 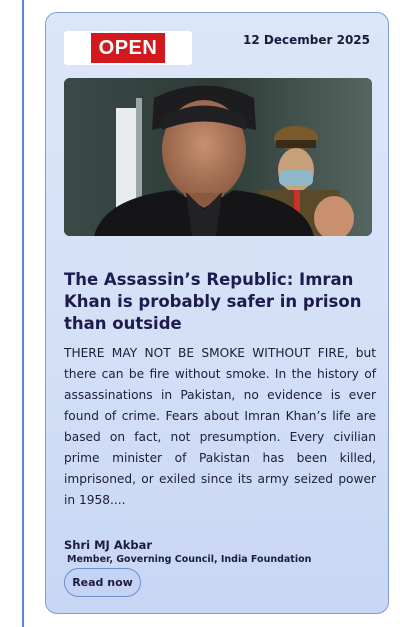 What do you see at coordinates (102, 582) in the screenshot?
I see `read-now-button: Read now` at bounding box center [102, 582].